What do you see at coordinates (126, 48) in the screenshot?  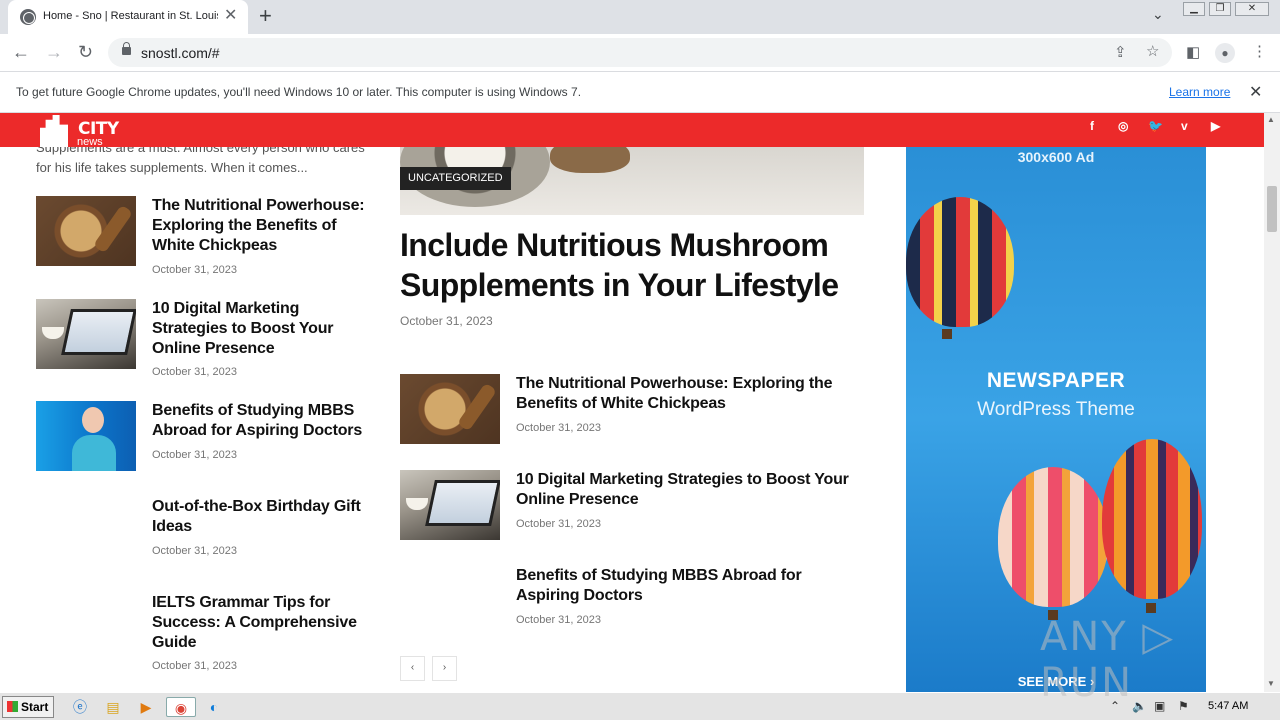 I see `lock-icon` at bounding box center [126, 48].